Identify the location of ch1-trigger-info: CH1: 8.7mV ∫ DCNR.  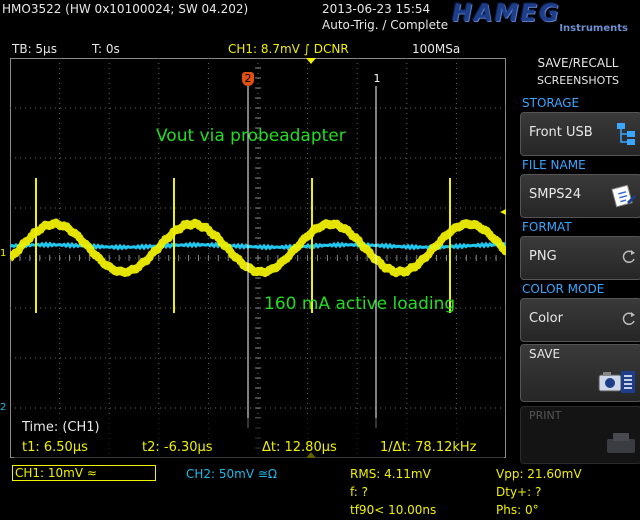
(288, 49).